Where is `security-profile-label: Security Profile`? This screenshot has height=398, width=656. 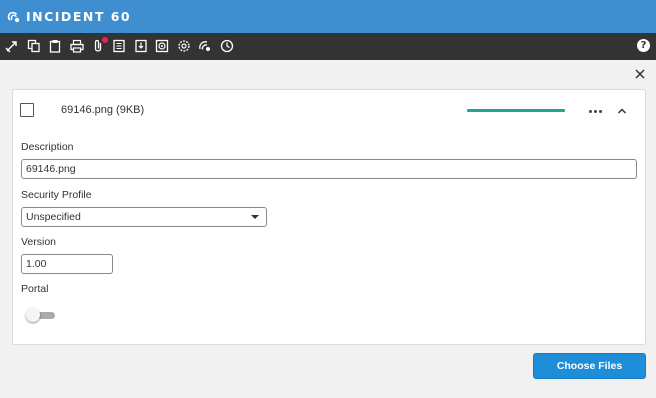 security-profile-label: Security Profile is located at coordinates (56, 195).